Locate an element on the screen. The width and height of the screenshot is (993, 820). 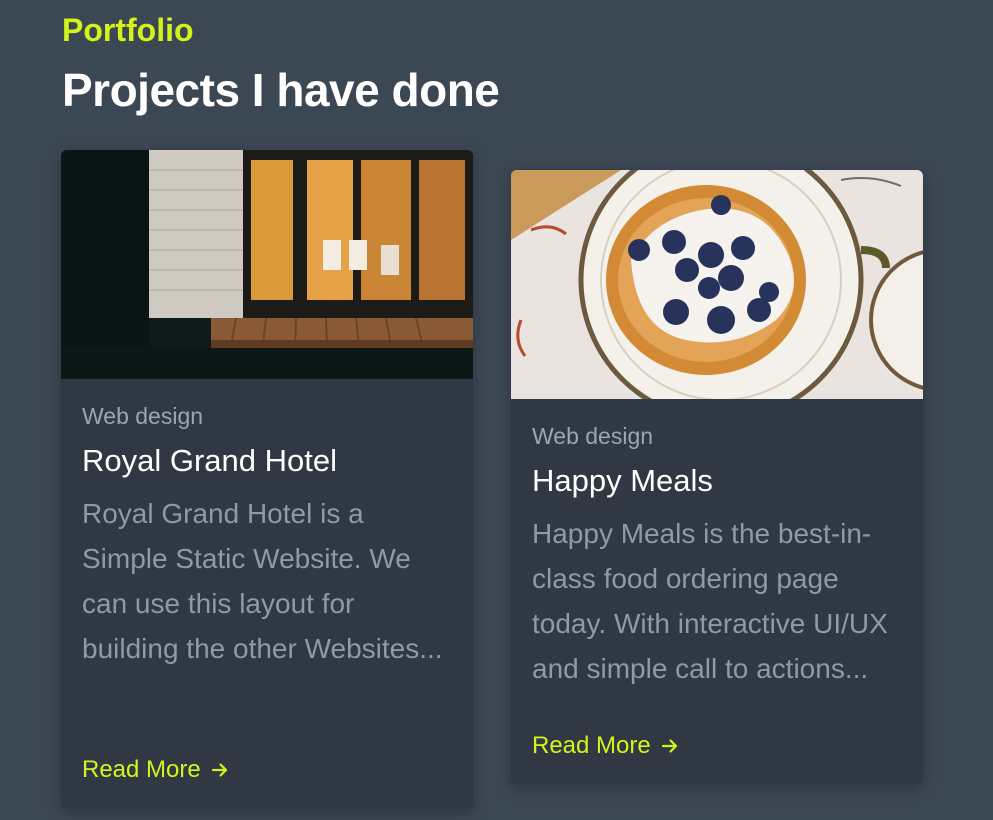
section-title: Projects I have done is located at coordinates (281, 90).